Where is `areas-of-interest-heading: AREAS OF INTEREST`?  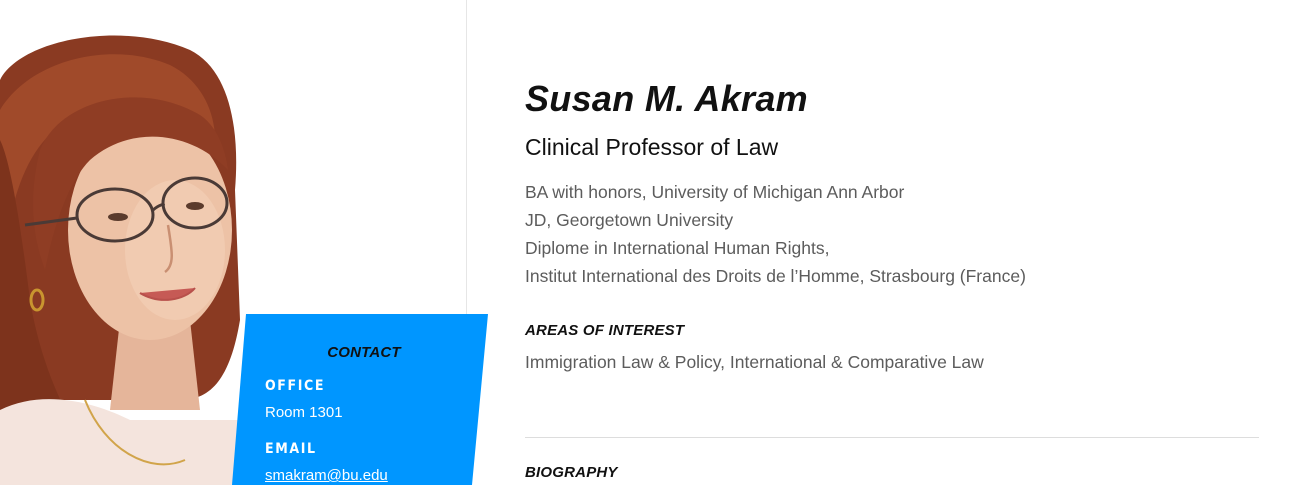
areas-of-interest-heading: AREAS OF INTEREST is located at coordinates (605, 330).